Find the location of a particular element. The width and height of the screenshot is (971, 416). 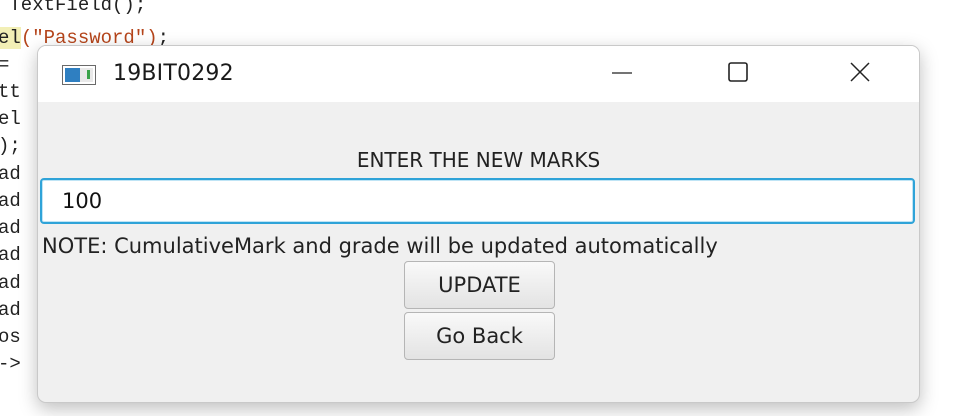

minimize-icon is located at coordinates (622, 74).